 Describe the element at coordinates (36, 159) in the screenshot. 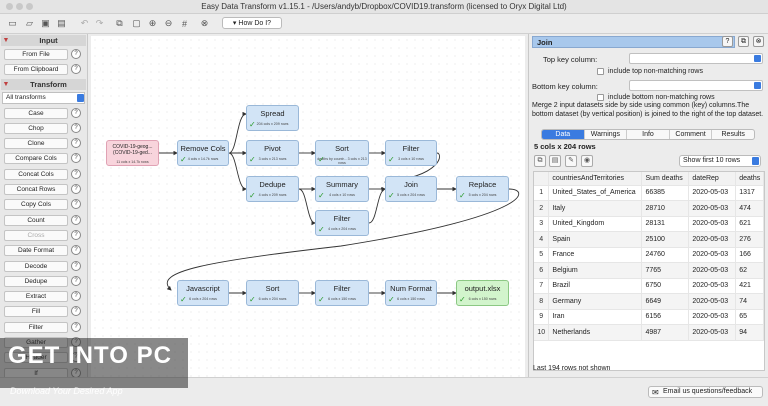

I see `compare-cols-button: Compare Cols` at that location.